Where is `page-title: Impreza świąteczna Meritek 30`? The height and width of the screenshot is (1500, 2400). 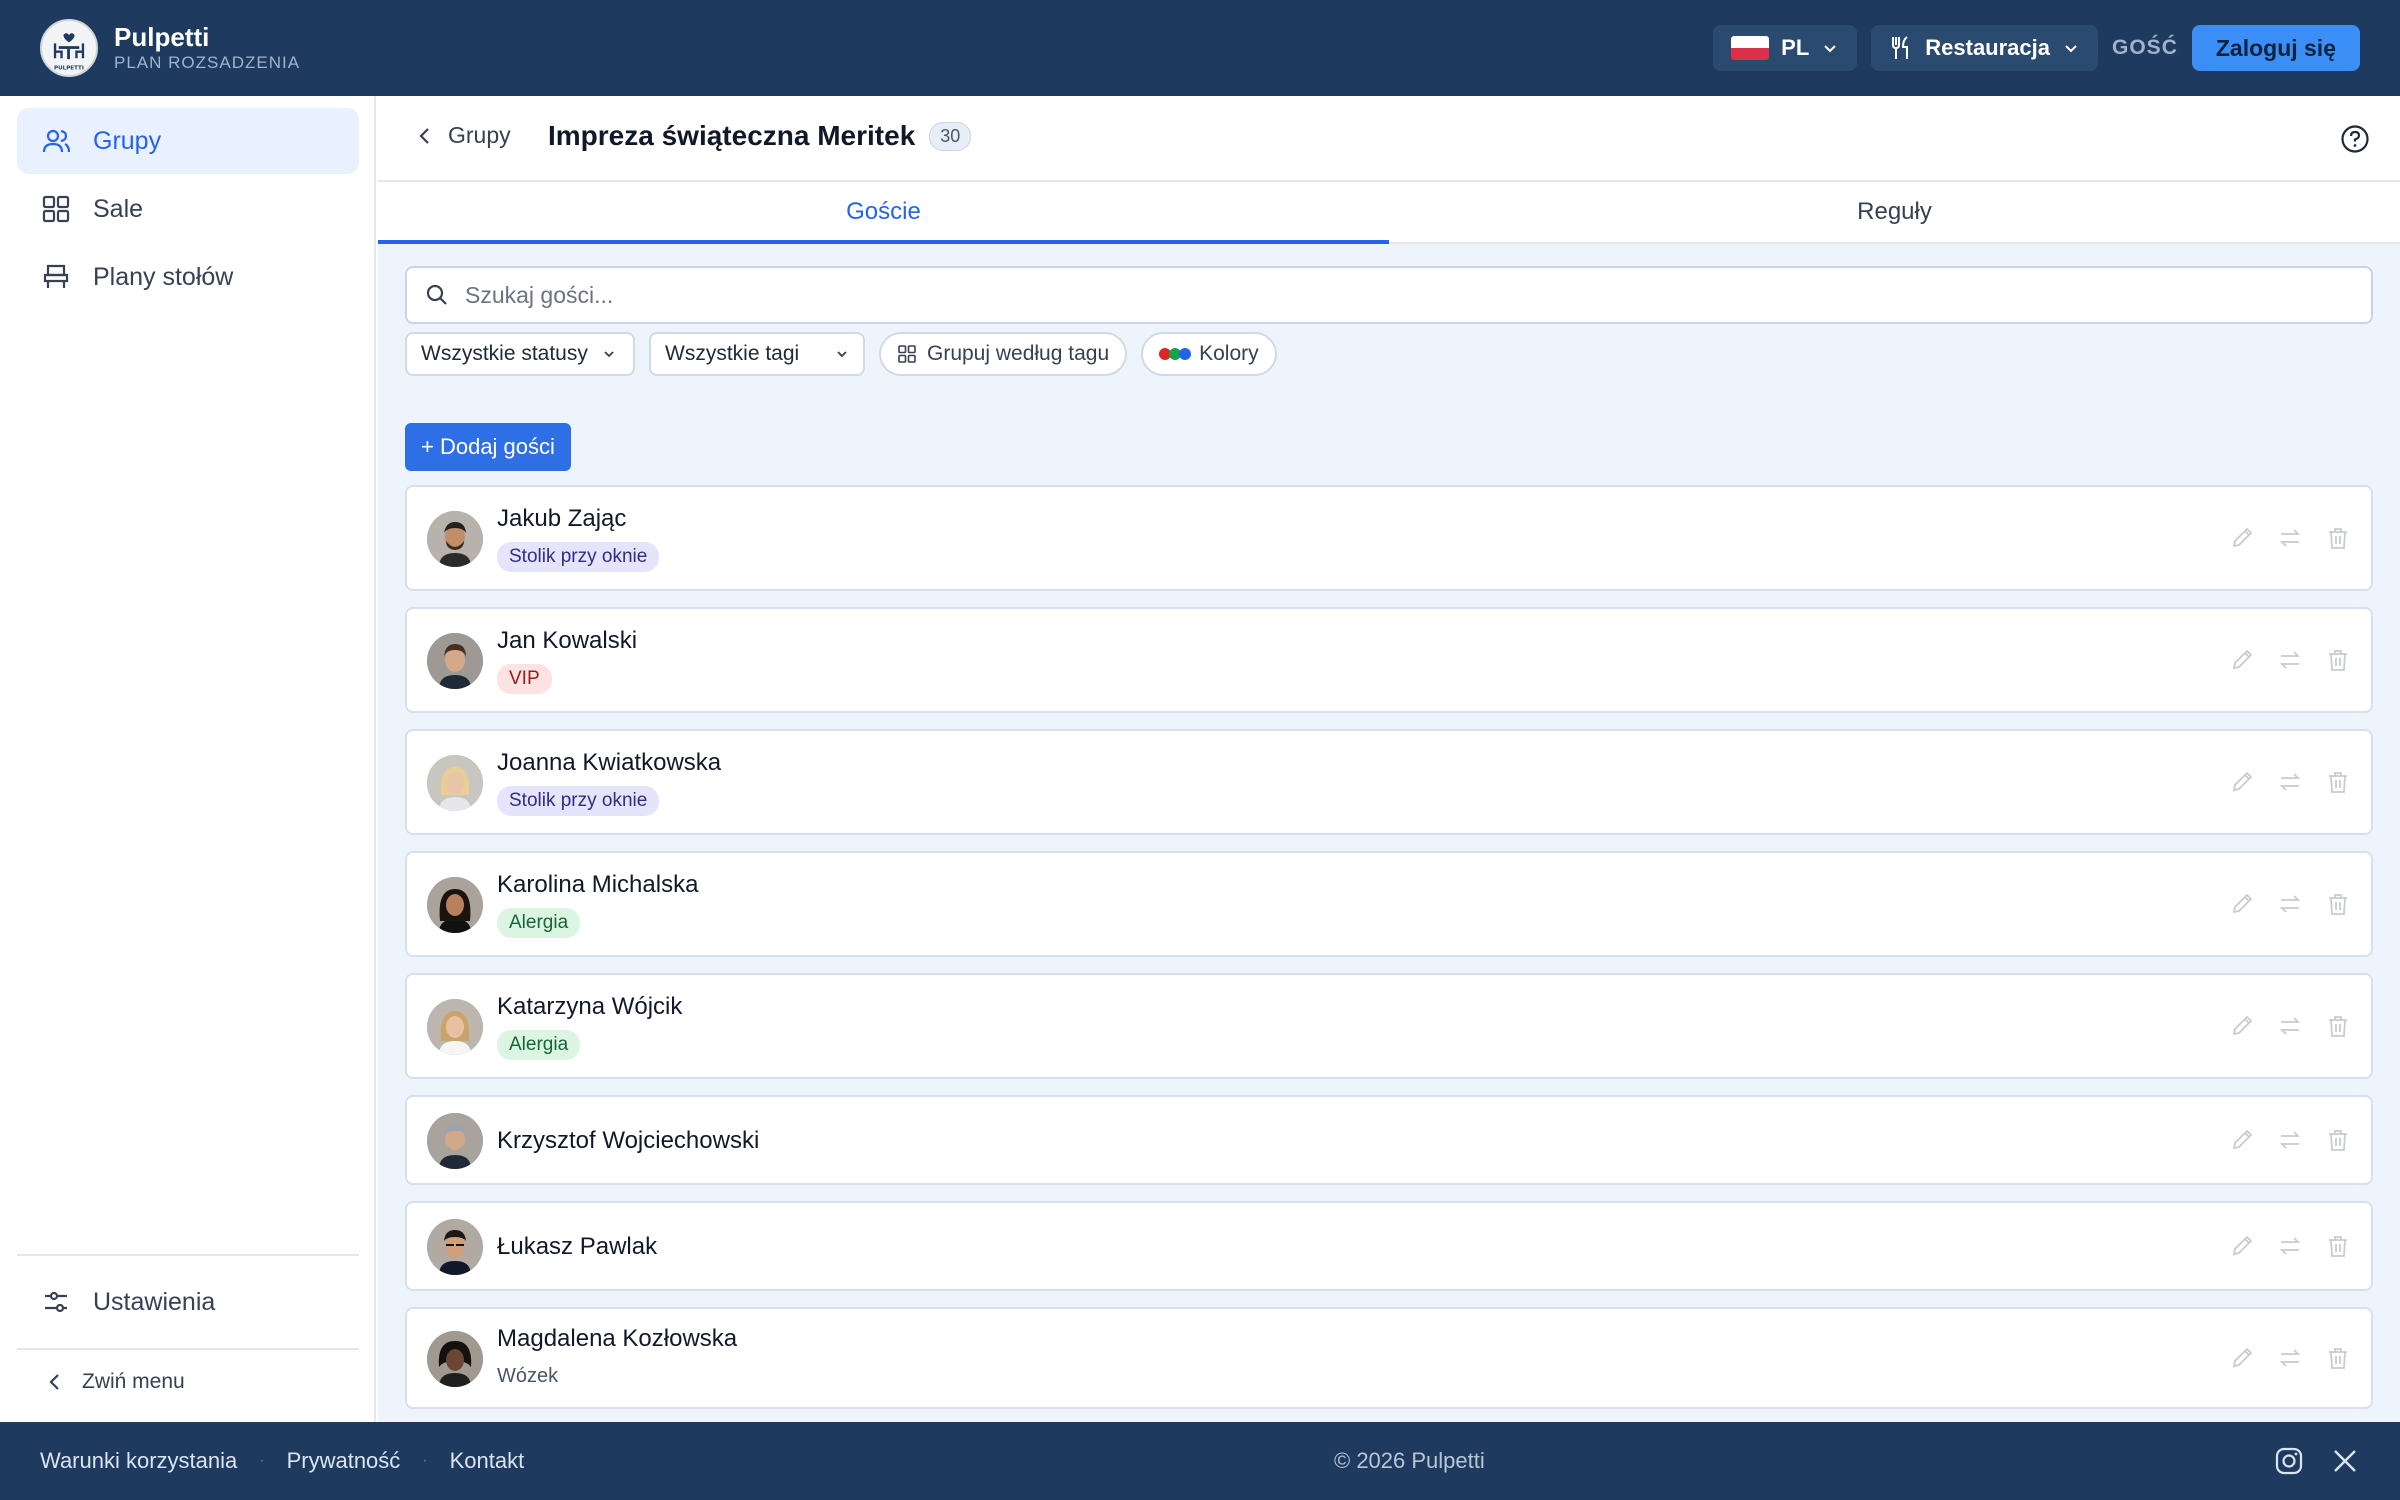
page-title: Impreza świąteczna Meritek 30 is located at coordinates (760, 136).